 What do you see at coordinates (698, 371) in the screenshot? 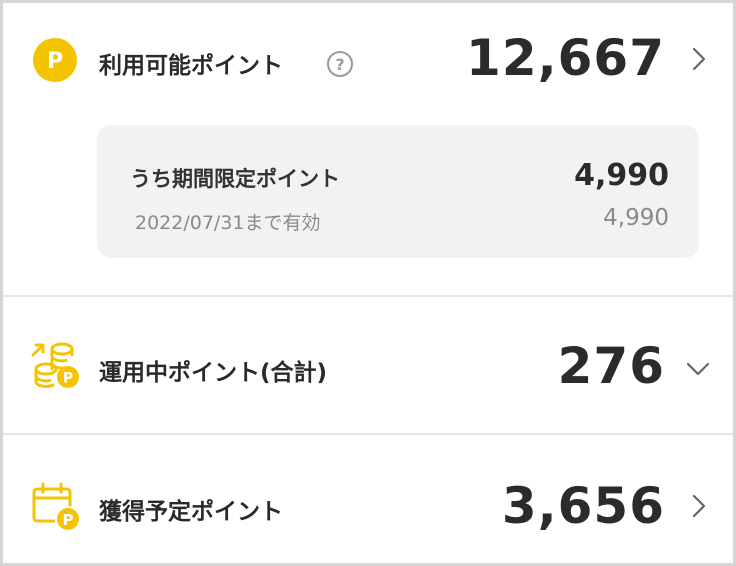
I see `chevron-down-icon` at bounding box center [698, 371].